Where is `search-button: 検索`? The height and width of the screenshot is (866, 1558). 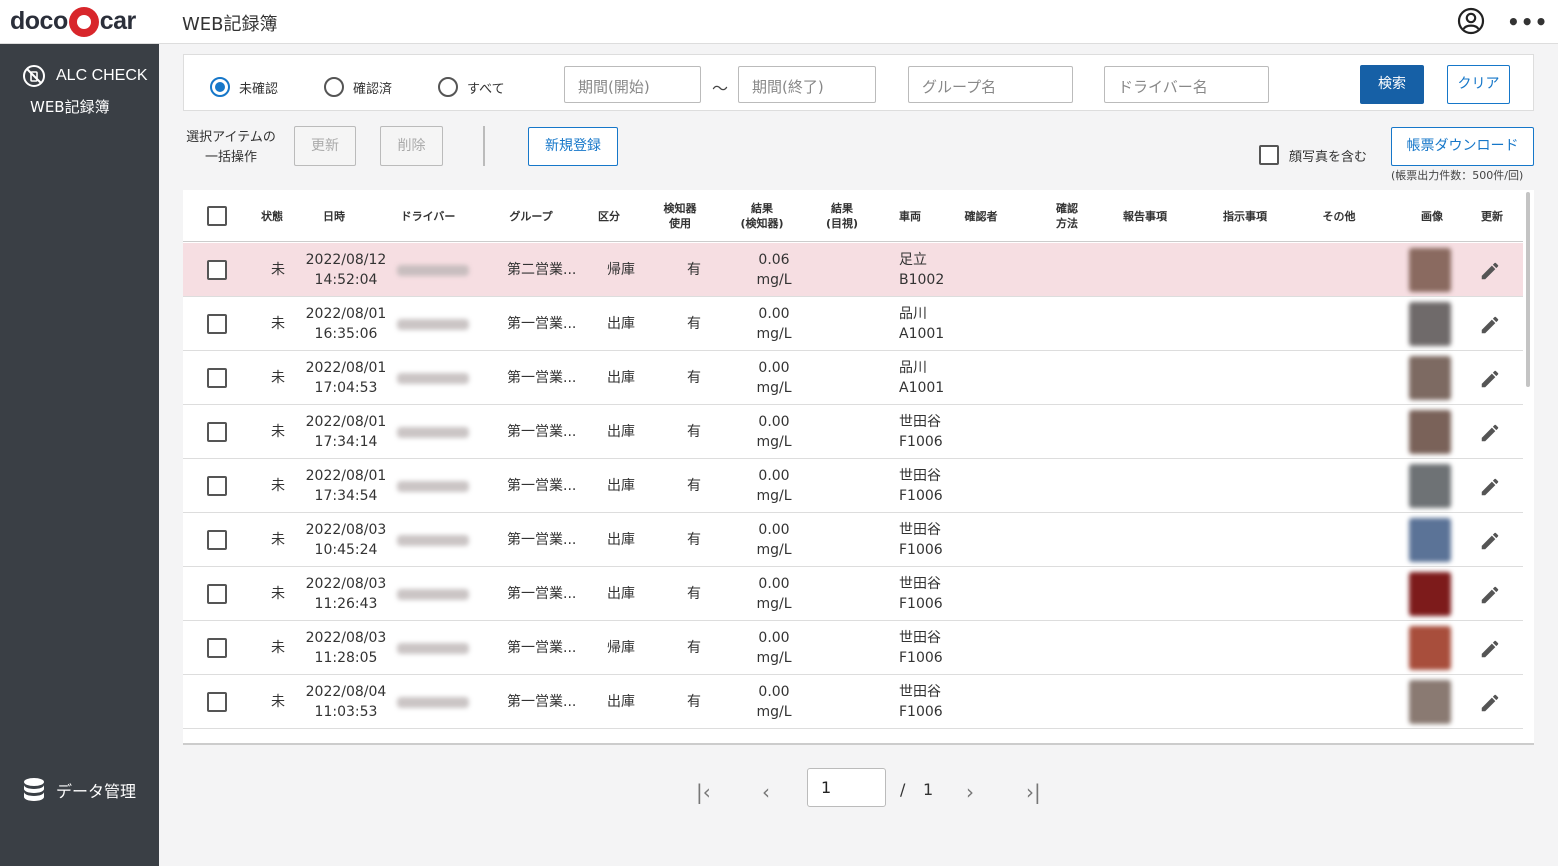
search-button: 検索 is located at coordinates (1392, 84).